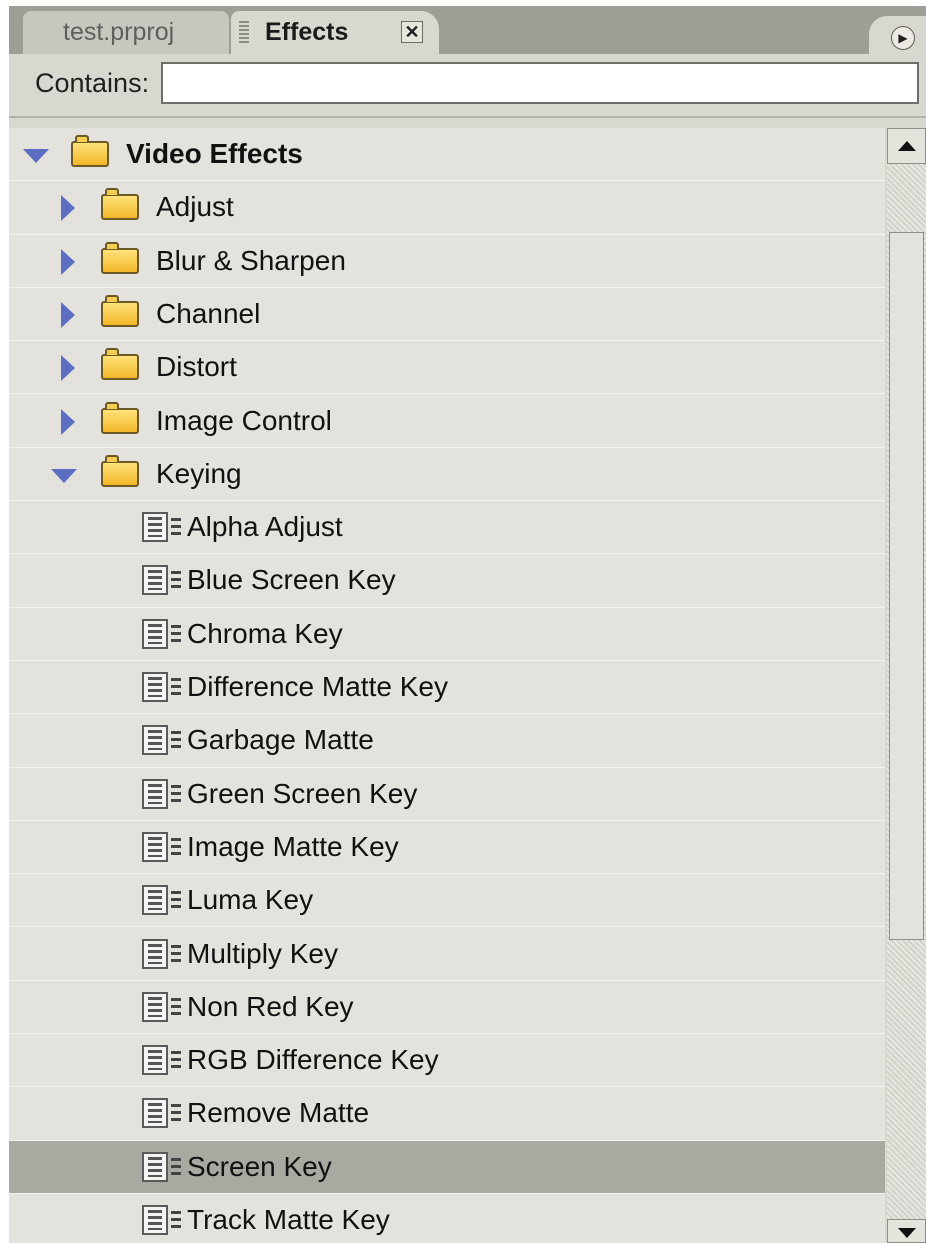  What do you see at coordinates (262, 953) in the screenshot?
I see `tree-item-label: Multiply Key` at bounding box center [262, 953].